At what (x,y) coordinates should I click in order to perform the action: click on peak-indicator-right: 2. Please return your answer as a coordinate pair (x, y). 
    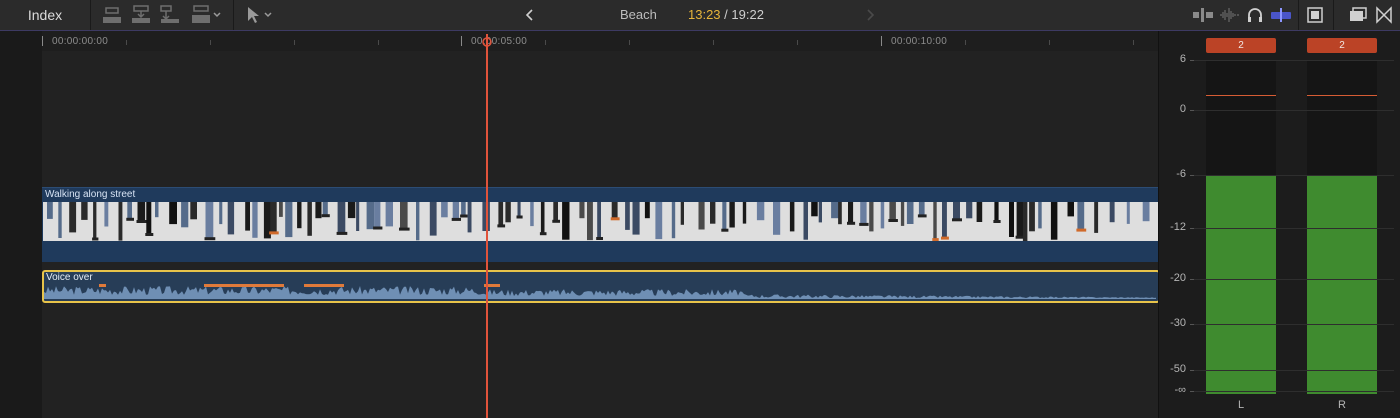
    Looking at the image, I should click on (1342, 45).